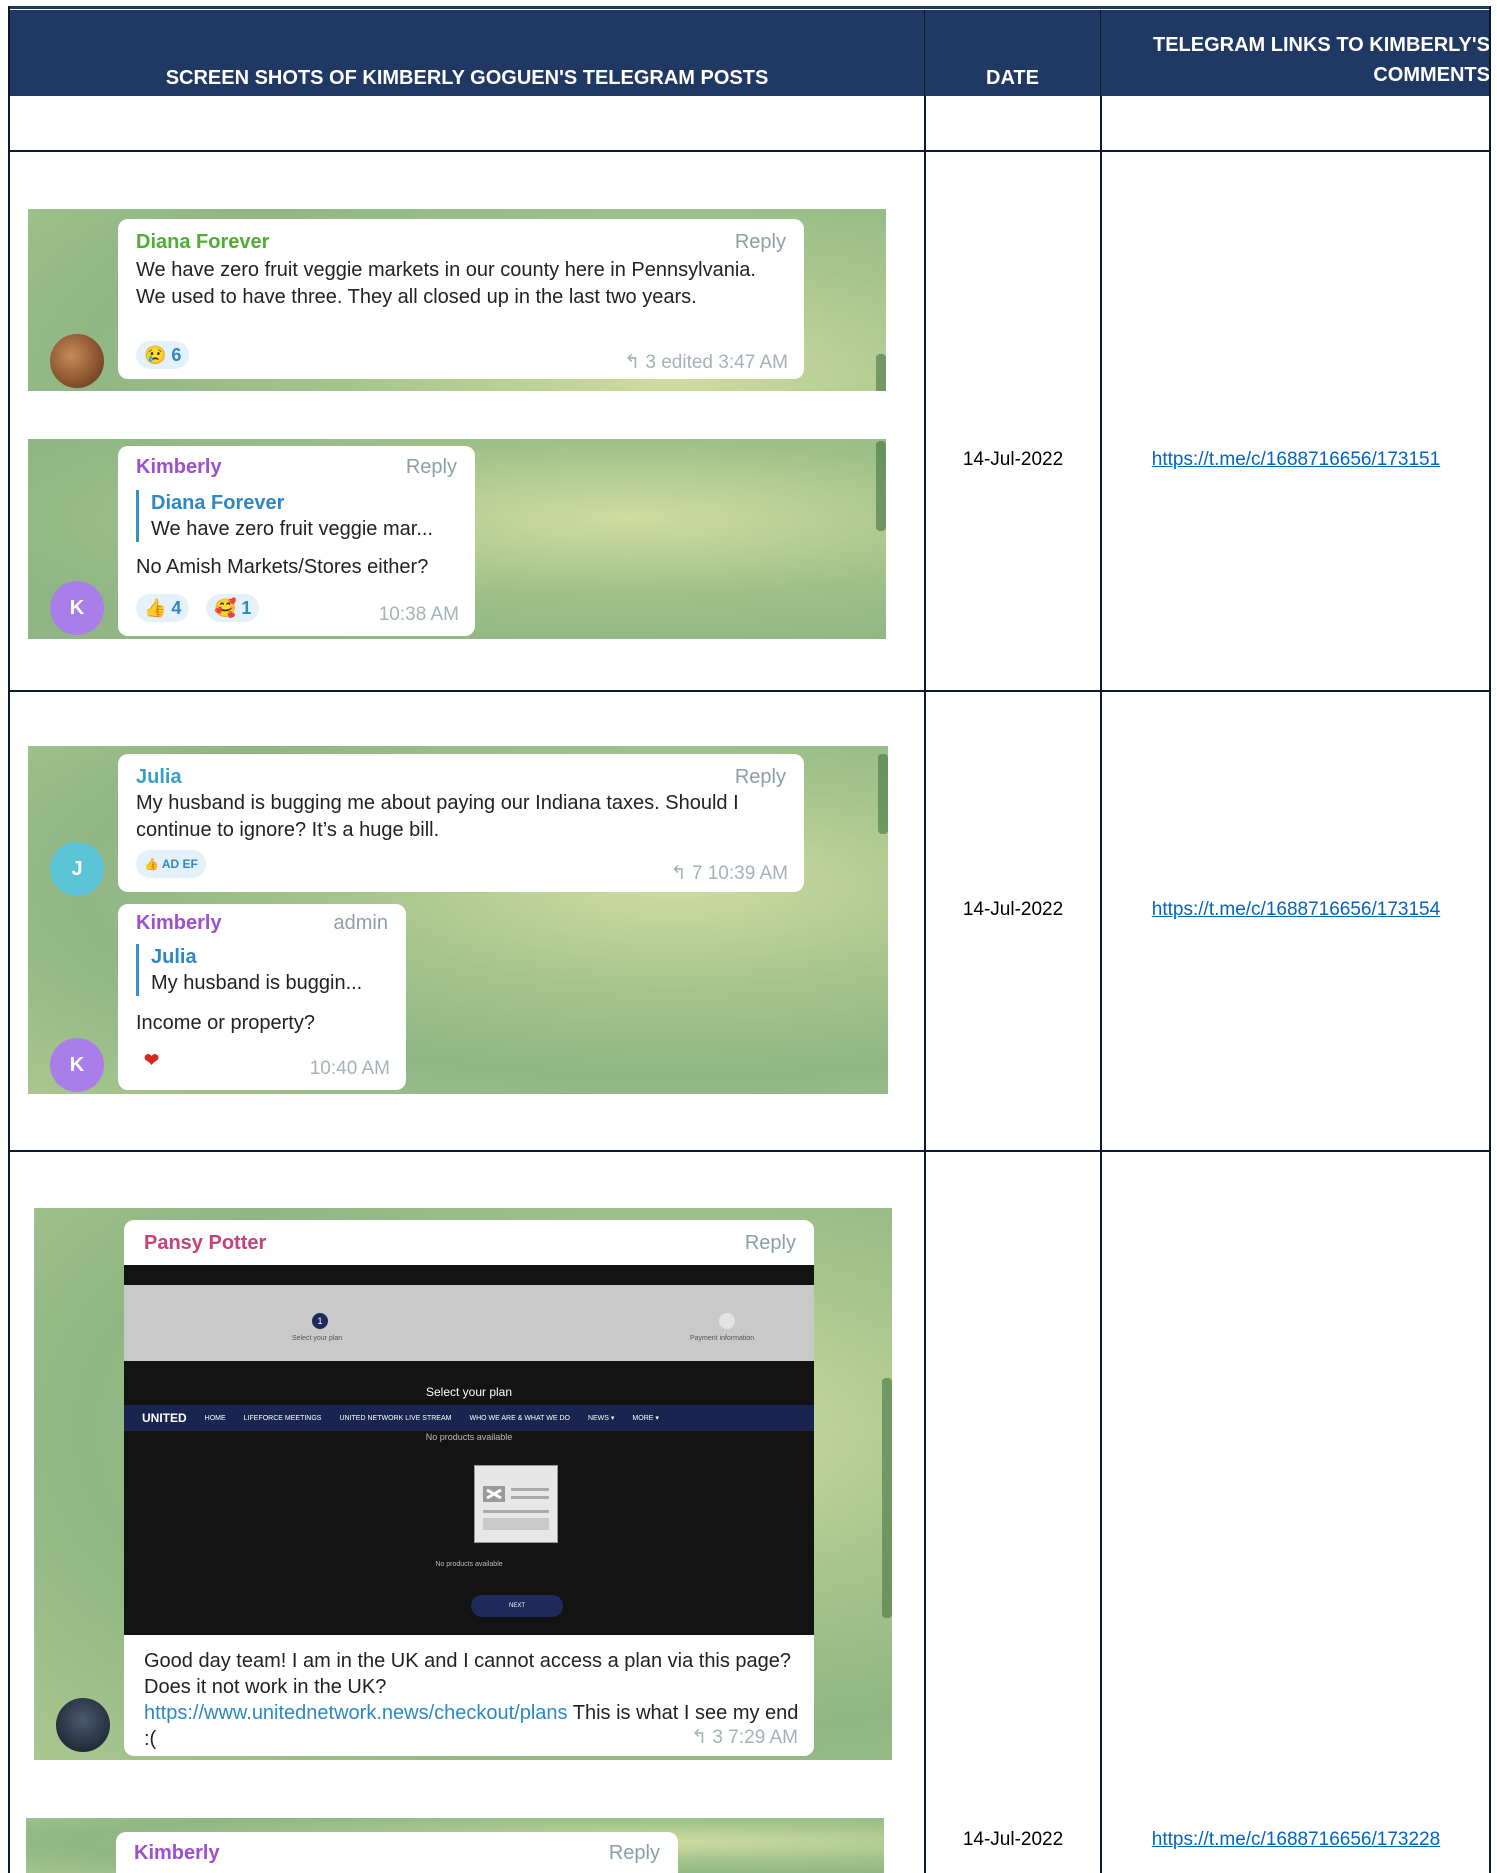 Image resolution: width=1497 pixels, height=1873 pixels. Describe the element at coordinates (729, 873) in the screenshot. I see `message-meta: ↰ 7 10:39 AM` at that location.